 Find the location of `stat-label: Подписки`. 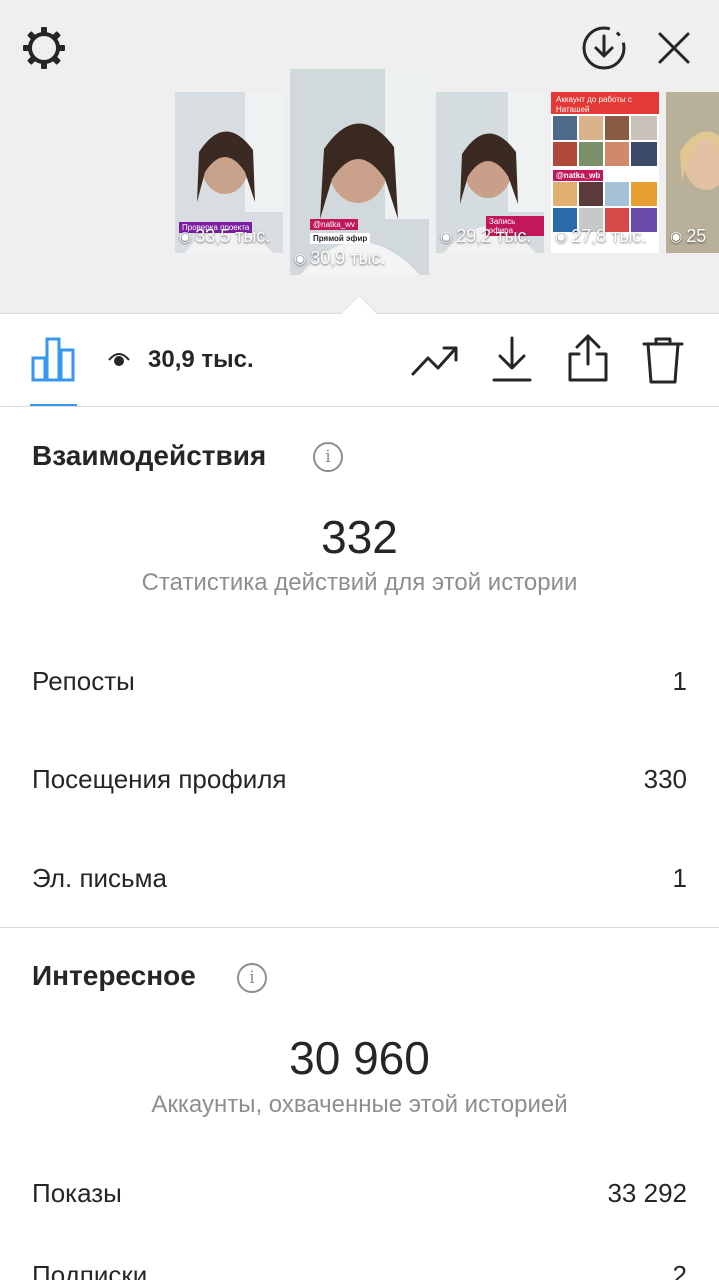

stat-label: Подписки is located at coordinates (90, 1270).